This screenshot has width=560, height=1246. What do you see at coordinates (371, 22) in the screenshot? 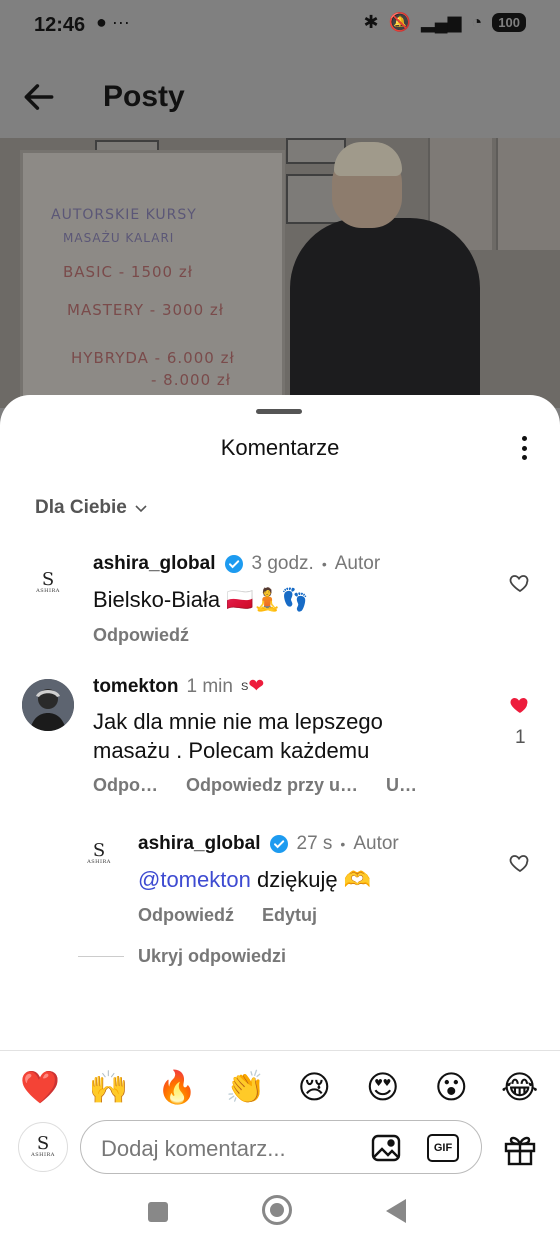
I see `bluetooth-icon: ✱` at bounding box center [371, 22].